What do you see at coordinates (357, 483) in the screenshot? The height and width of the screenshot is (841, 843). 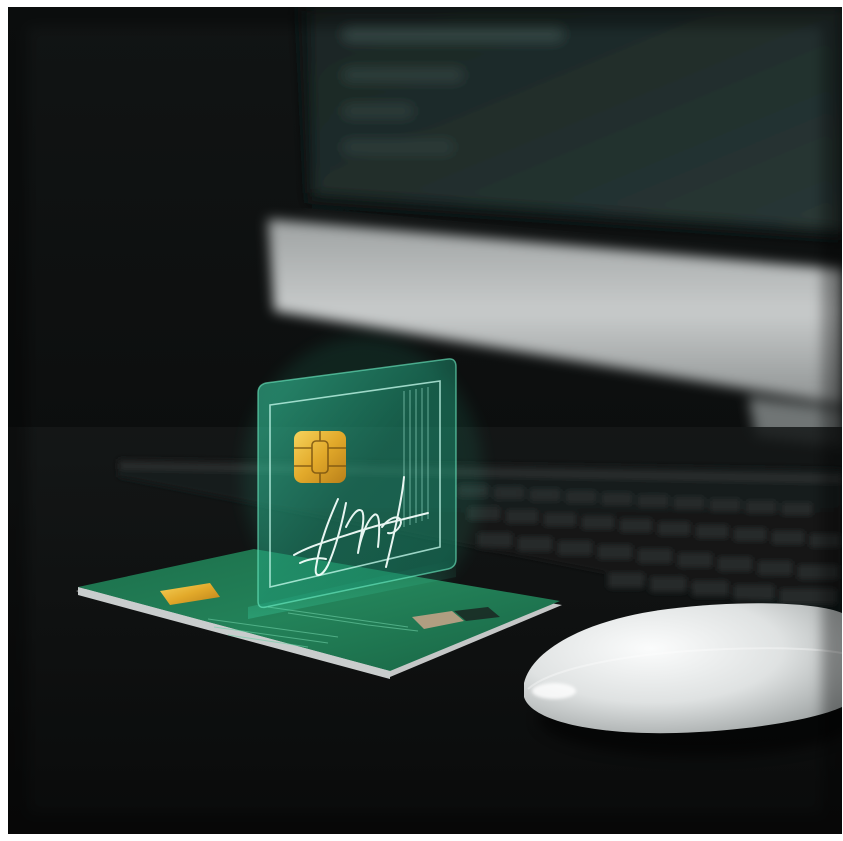 I see `holographic-card` at bounding box center [357, 483].